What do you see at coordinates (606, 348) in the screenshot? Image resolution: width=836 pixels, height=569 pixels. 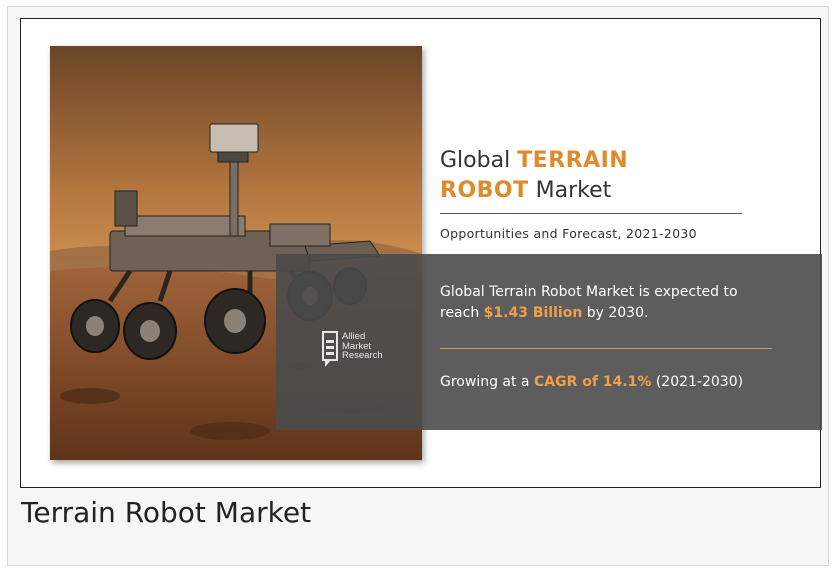 I see `info-divider` at bounding box center [606, 348].